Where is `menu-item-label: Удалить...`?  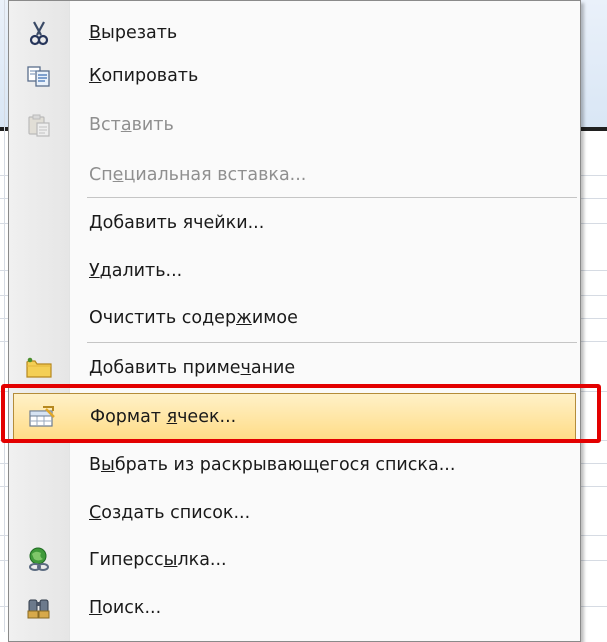
menu-item-label: Удалить... is located at coordinates (136, 271).